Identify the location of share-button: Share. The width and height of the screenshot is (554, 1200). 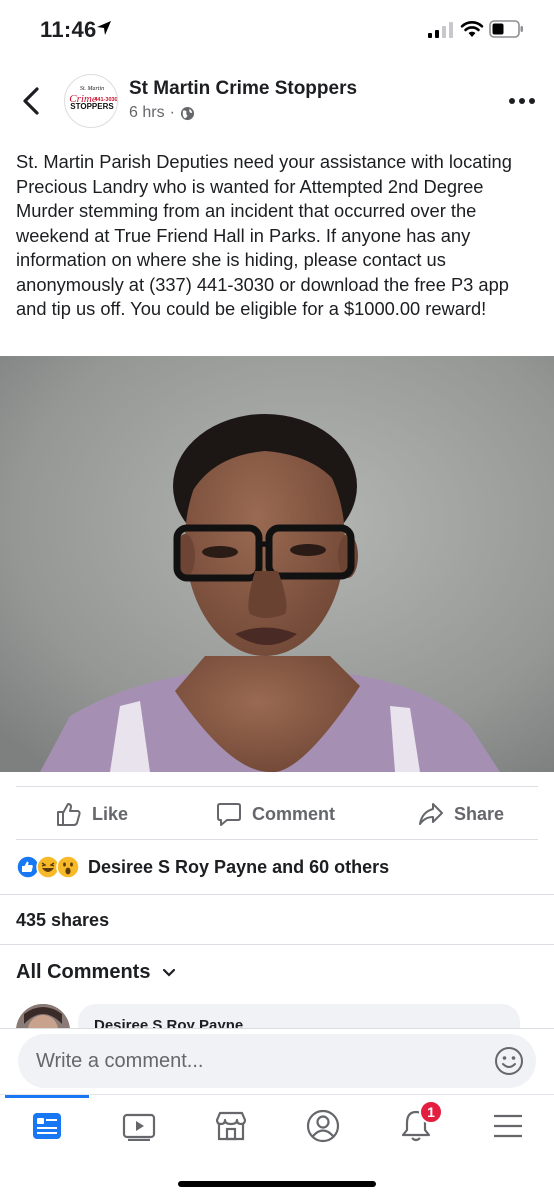
(461, 814).